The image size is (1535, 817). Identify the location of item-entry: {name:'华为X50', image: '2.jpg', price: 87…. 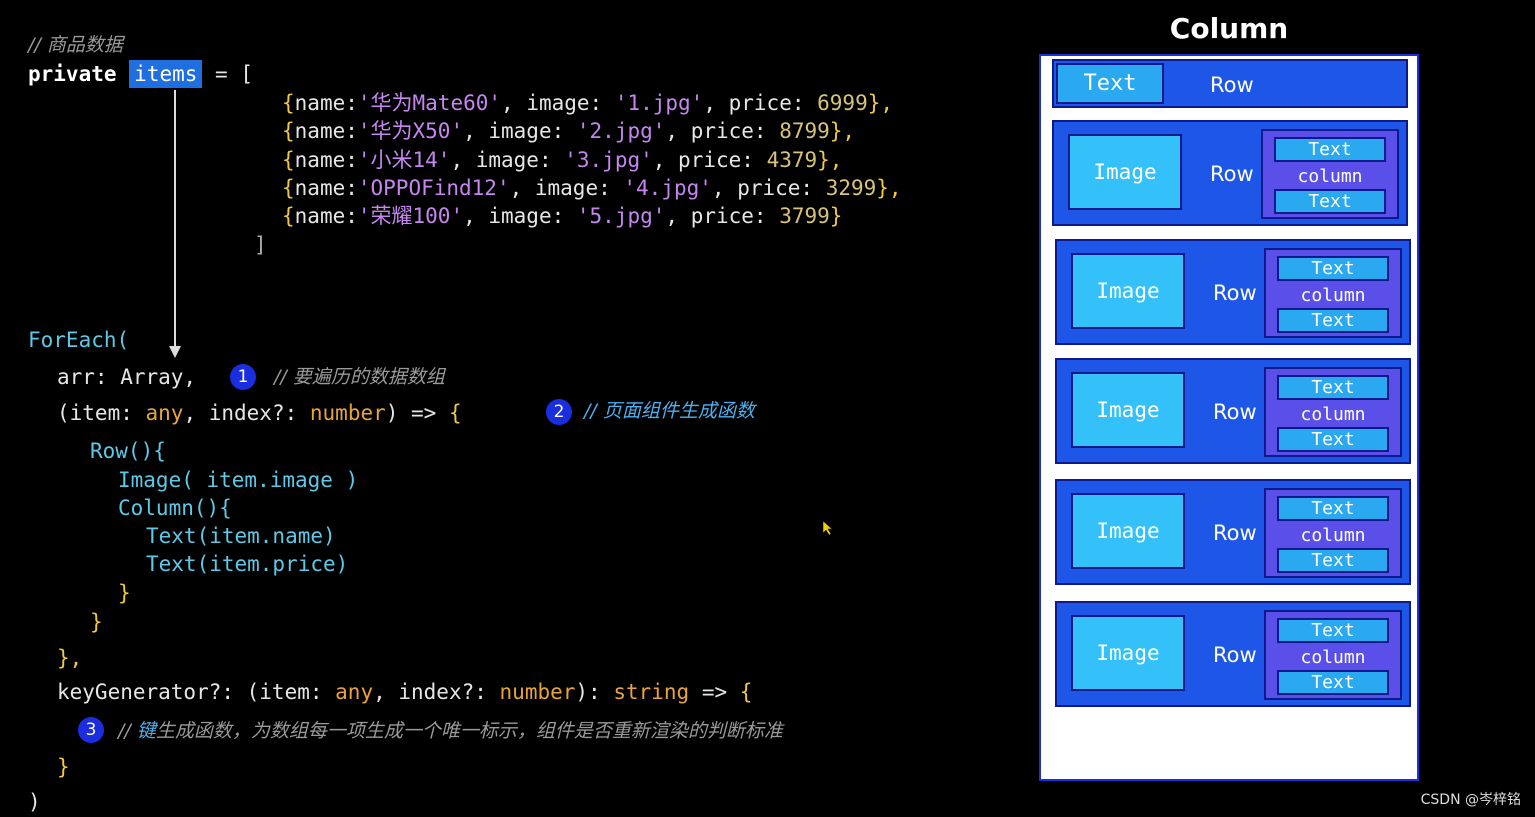
(569, 131).